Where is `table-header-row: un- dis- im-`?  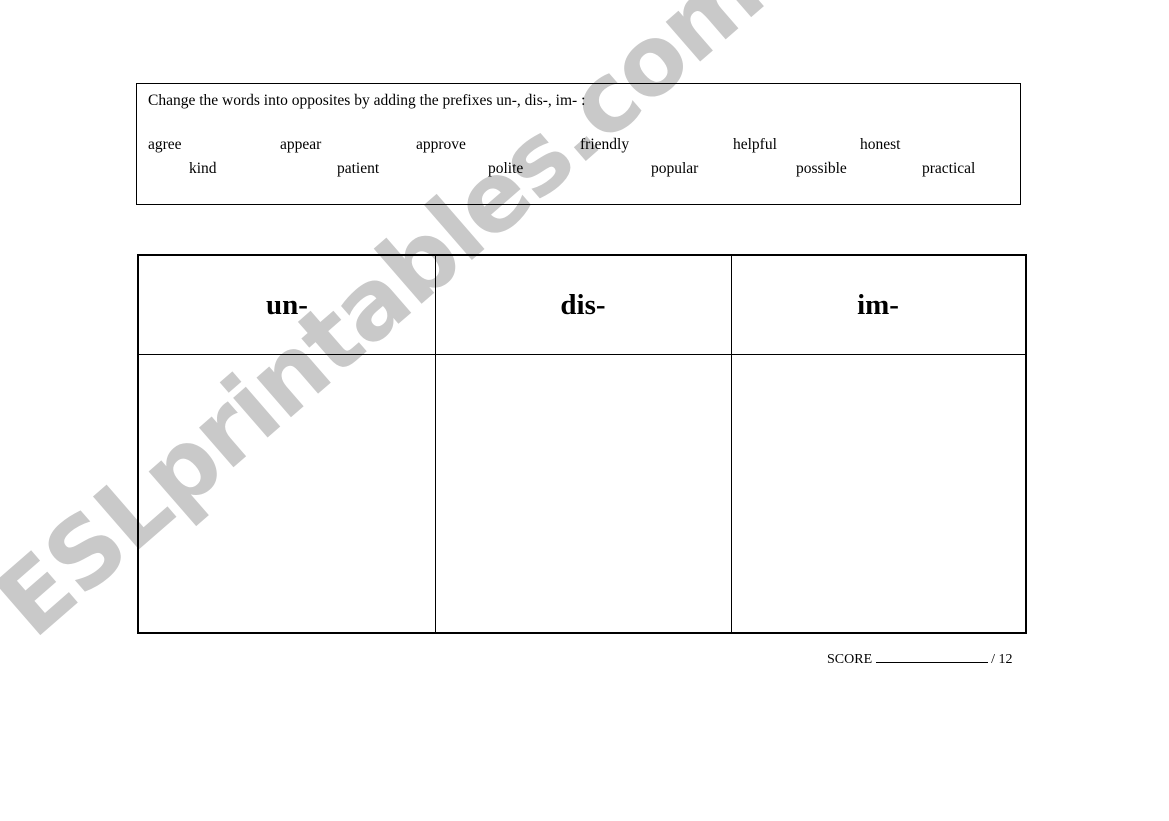
table-header-row: un- dis- im- is located at coordinates (582, 305).